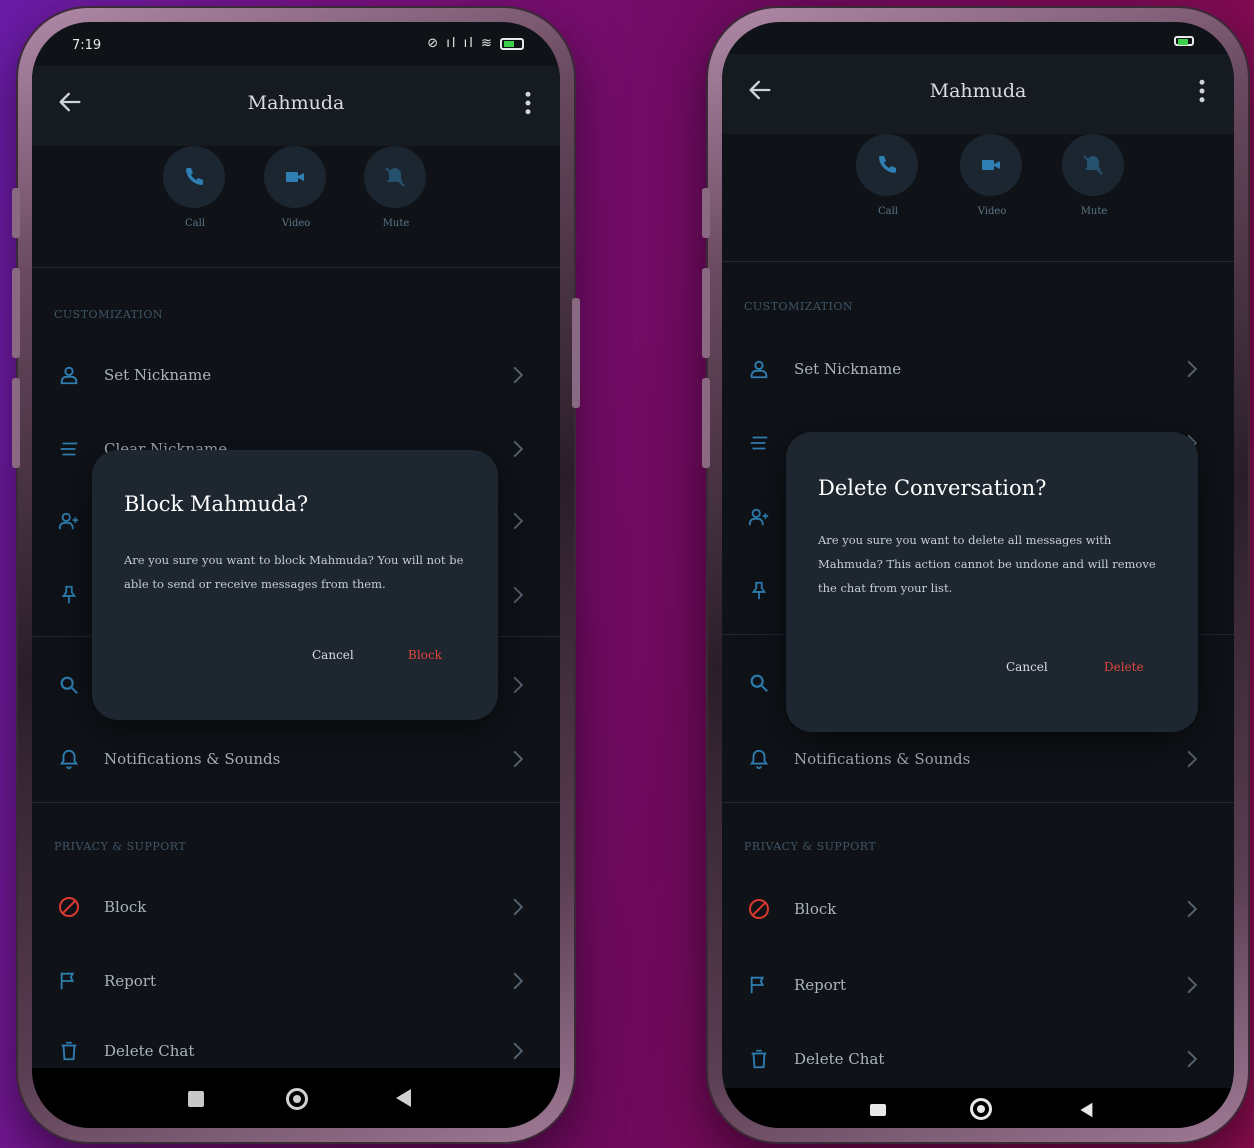  I want to click on battery-icon, so click(1184, 41).